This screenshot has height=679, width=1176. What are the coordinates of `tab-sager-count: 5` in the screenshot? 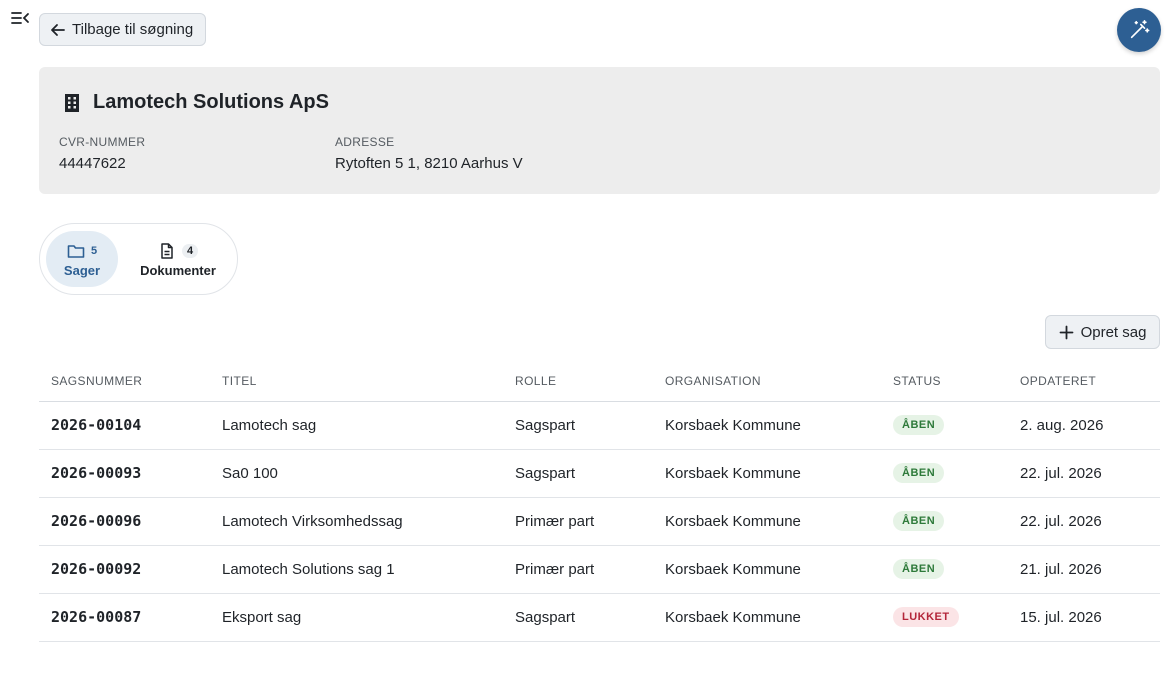 It's located at (94, 250).